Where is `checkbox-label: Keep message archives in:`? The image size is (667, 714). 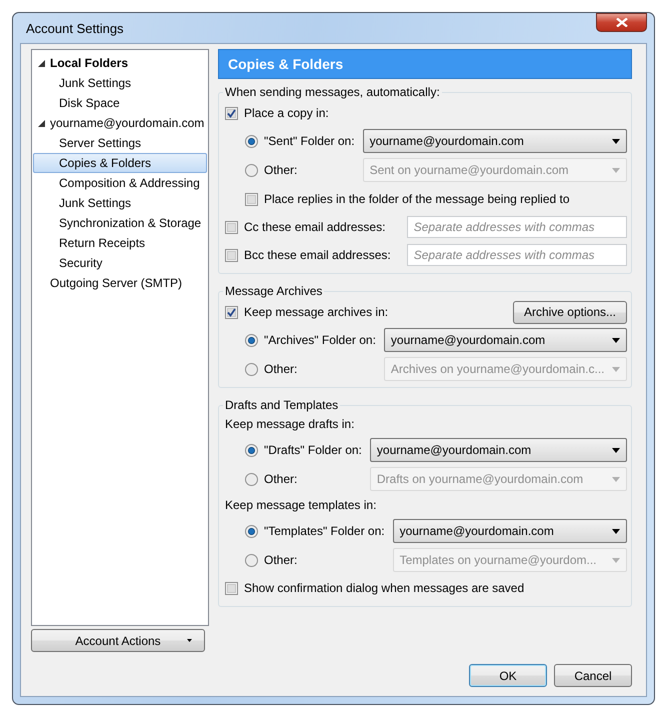 checkbox-label: Keep message archives in: is located at coordinates (316, 312).